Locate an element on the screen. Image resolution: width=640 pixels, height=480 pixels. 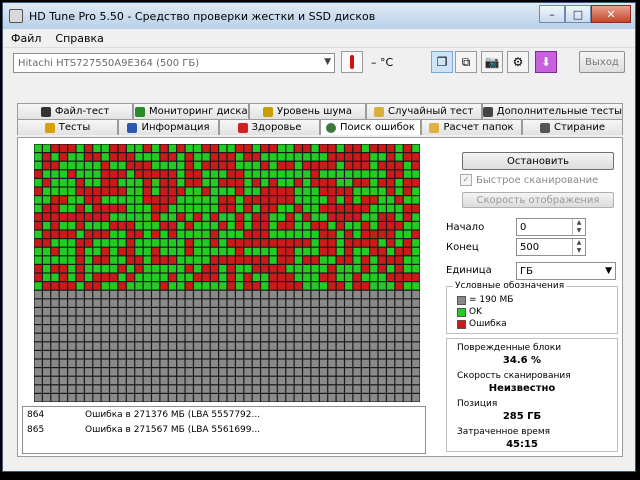
tab-health: Здоровье is located at coordinates (269, 127).